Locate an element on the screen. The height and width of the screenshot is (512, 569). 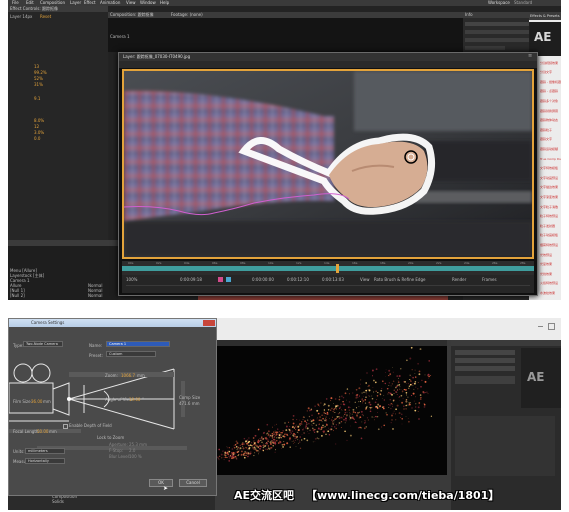
effect-item: True Comp Duplicator is located at coordinates (550, 159).